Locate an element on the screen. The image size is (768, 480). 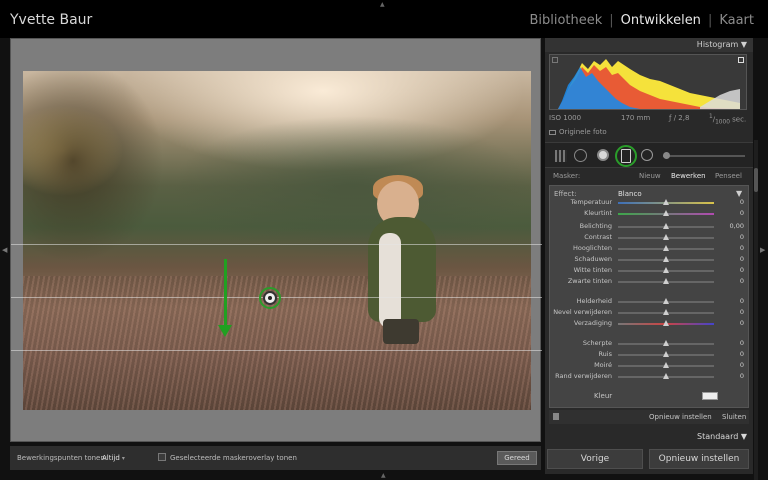
crop-tool-icon is located at coordinates (580, 155).